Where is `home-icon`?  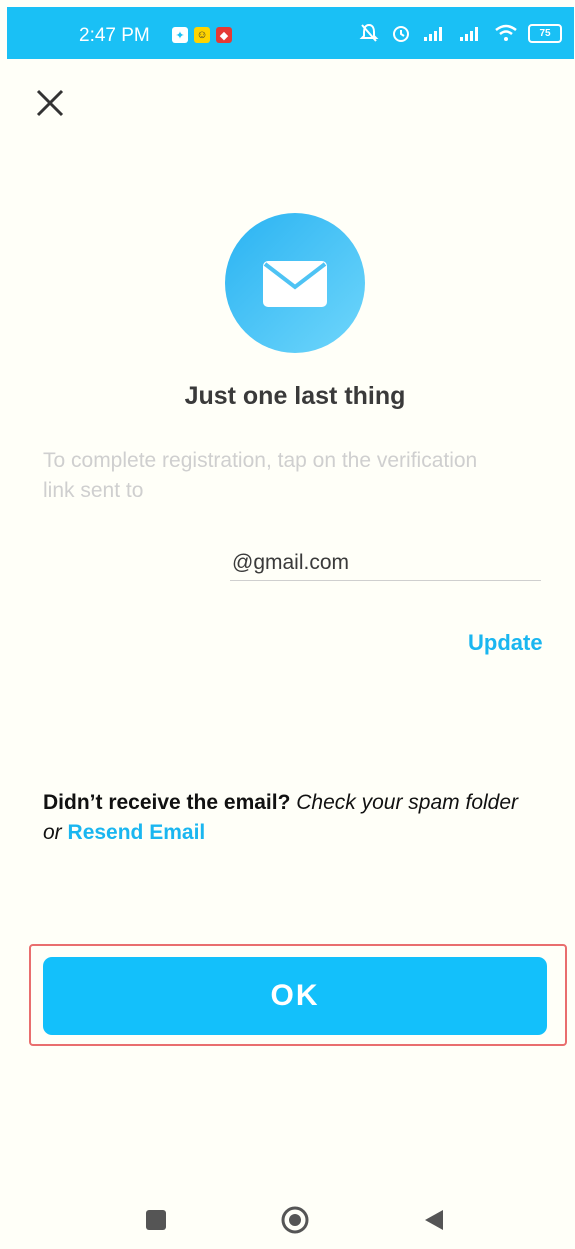
home-icon is located at coordinates (295, 1220).